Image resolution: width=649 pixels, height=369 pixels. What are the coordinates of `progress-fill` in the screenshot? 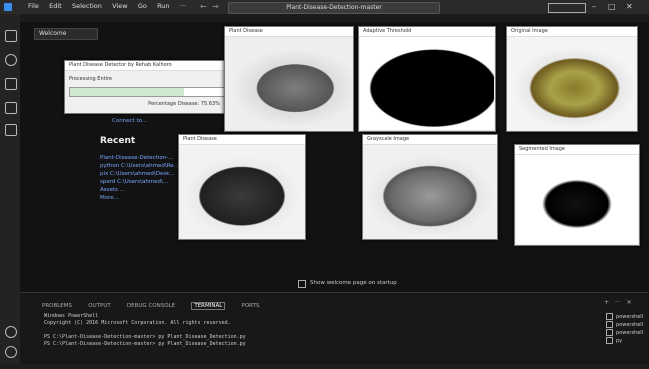 It's located at (127, 92).